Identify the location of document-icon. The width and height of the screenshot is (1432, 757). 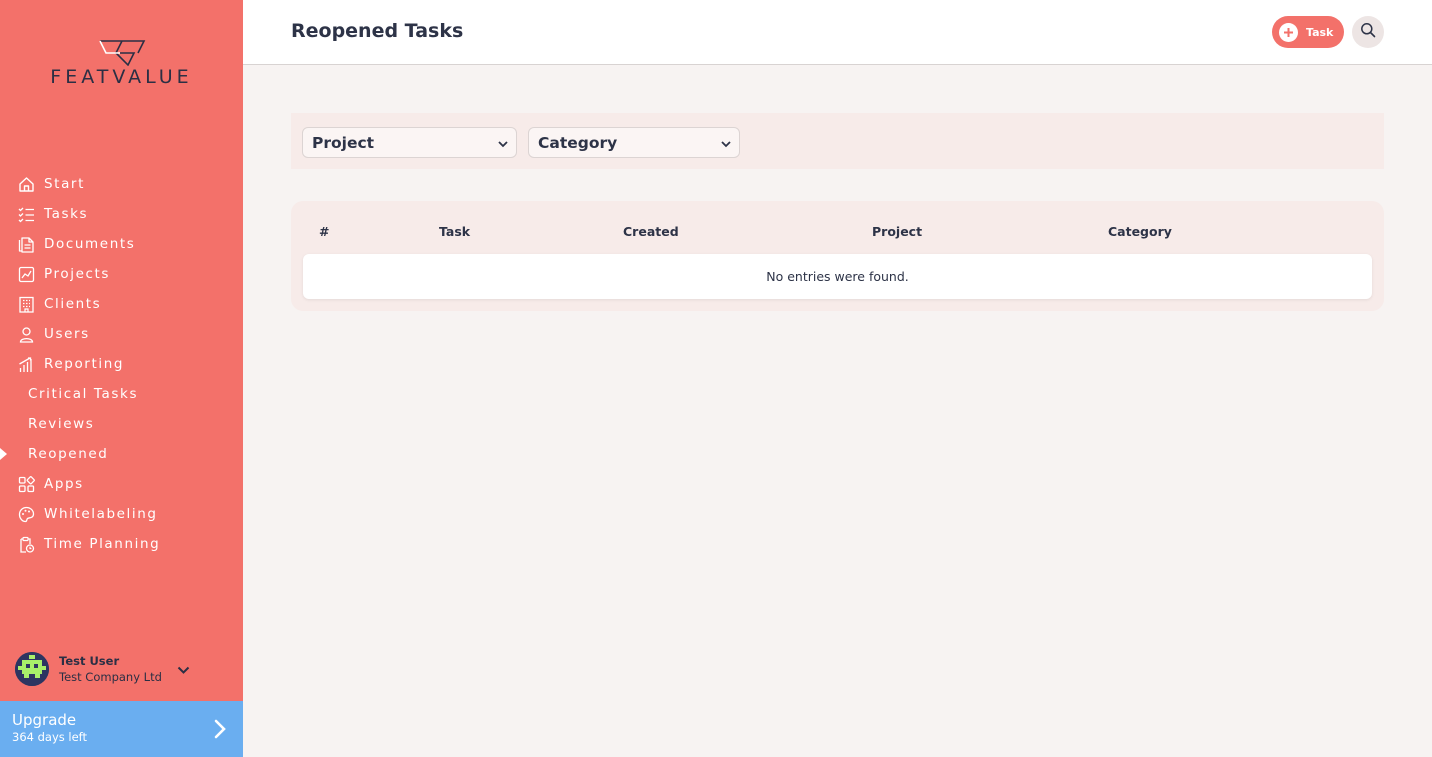
(26, 244).